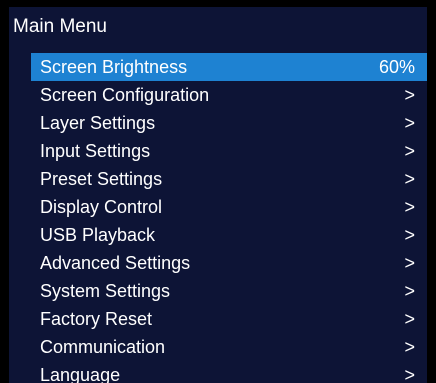 The width and height of the screenshot is (436, 383). Describe the element at coordinates (96, 319) in the screenshot. I see `menu-item-label: Factory Reset` at that location.